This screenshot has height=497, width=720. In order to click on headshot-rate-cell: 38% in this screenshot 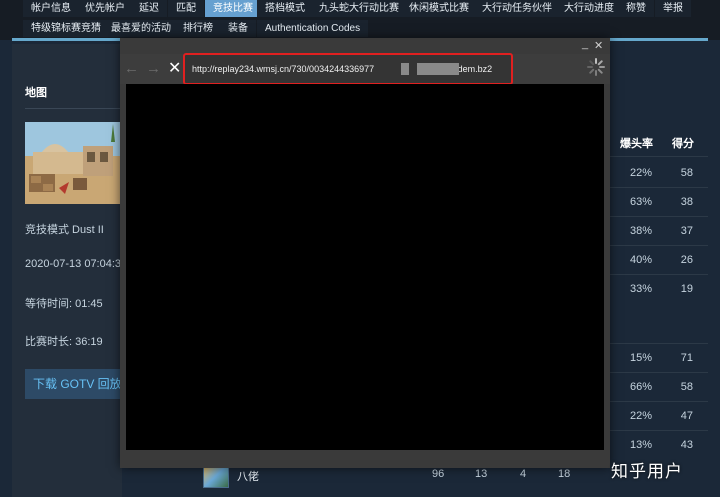, I will do `click(640, 231)`.